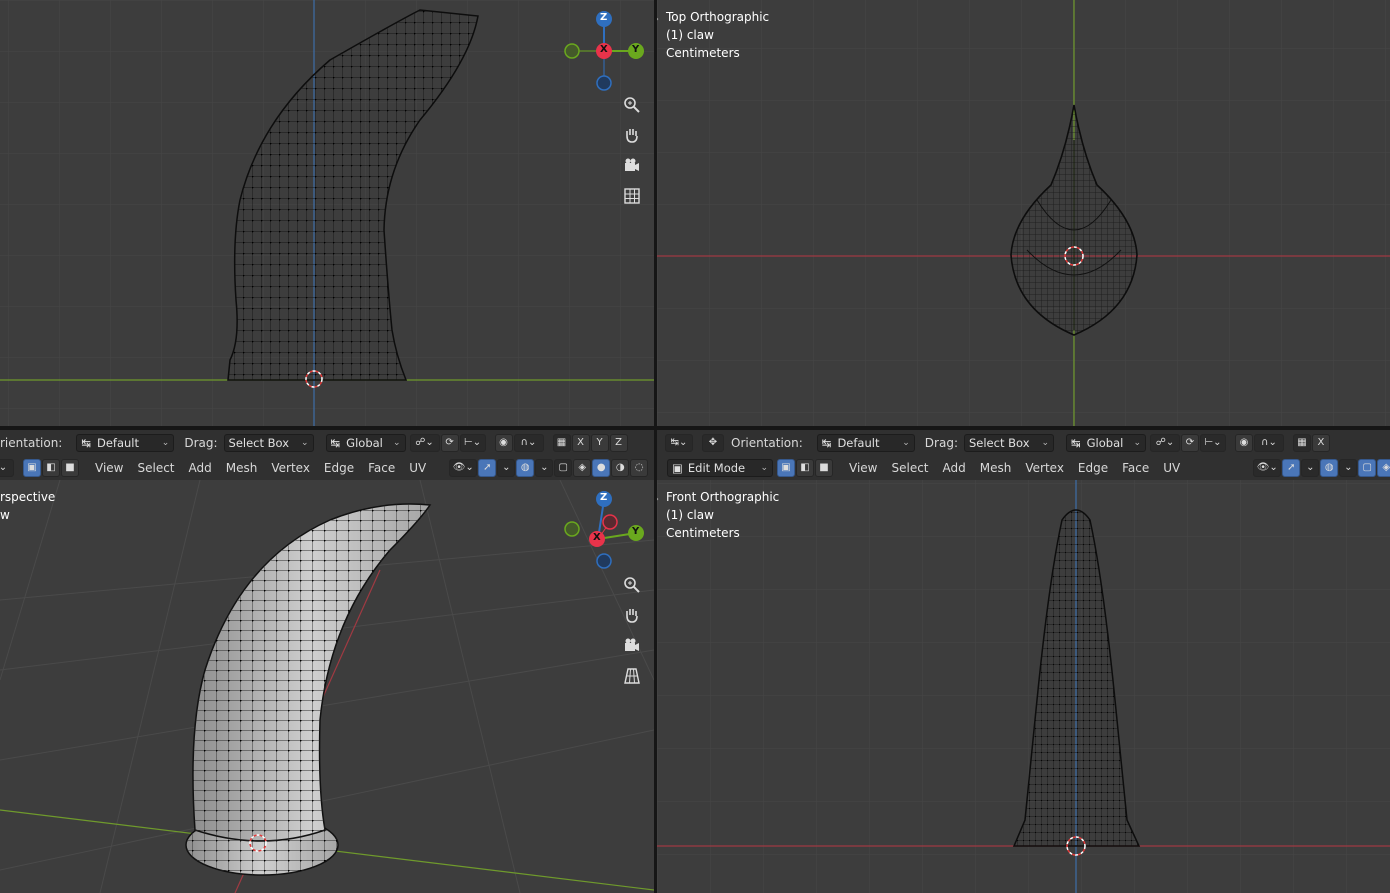 The width and height of the screenshot is (1390, 893). What do you see at coordinates (632, 676) in the screenshot?
I see `perspective-grid-icon` at bounding box center [632, 676].